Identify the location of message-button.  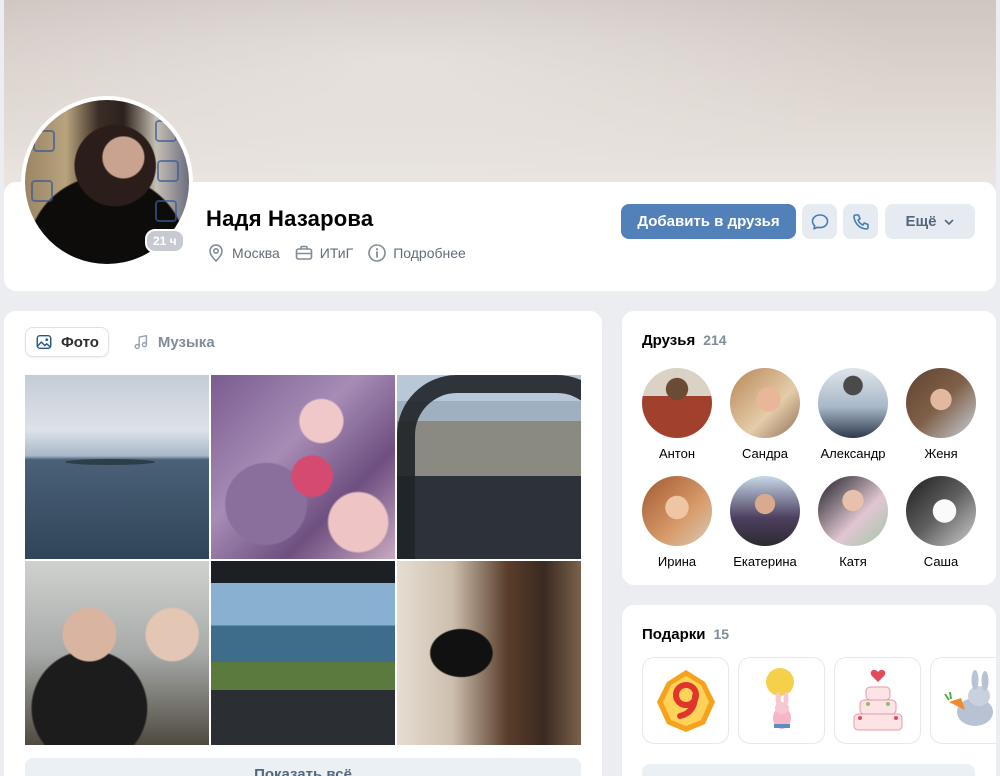
(819, 221).